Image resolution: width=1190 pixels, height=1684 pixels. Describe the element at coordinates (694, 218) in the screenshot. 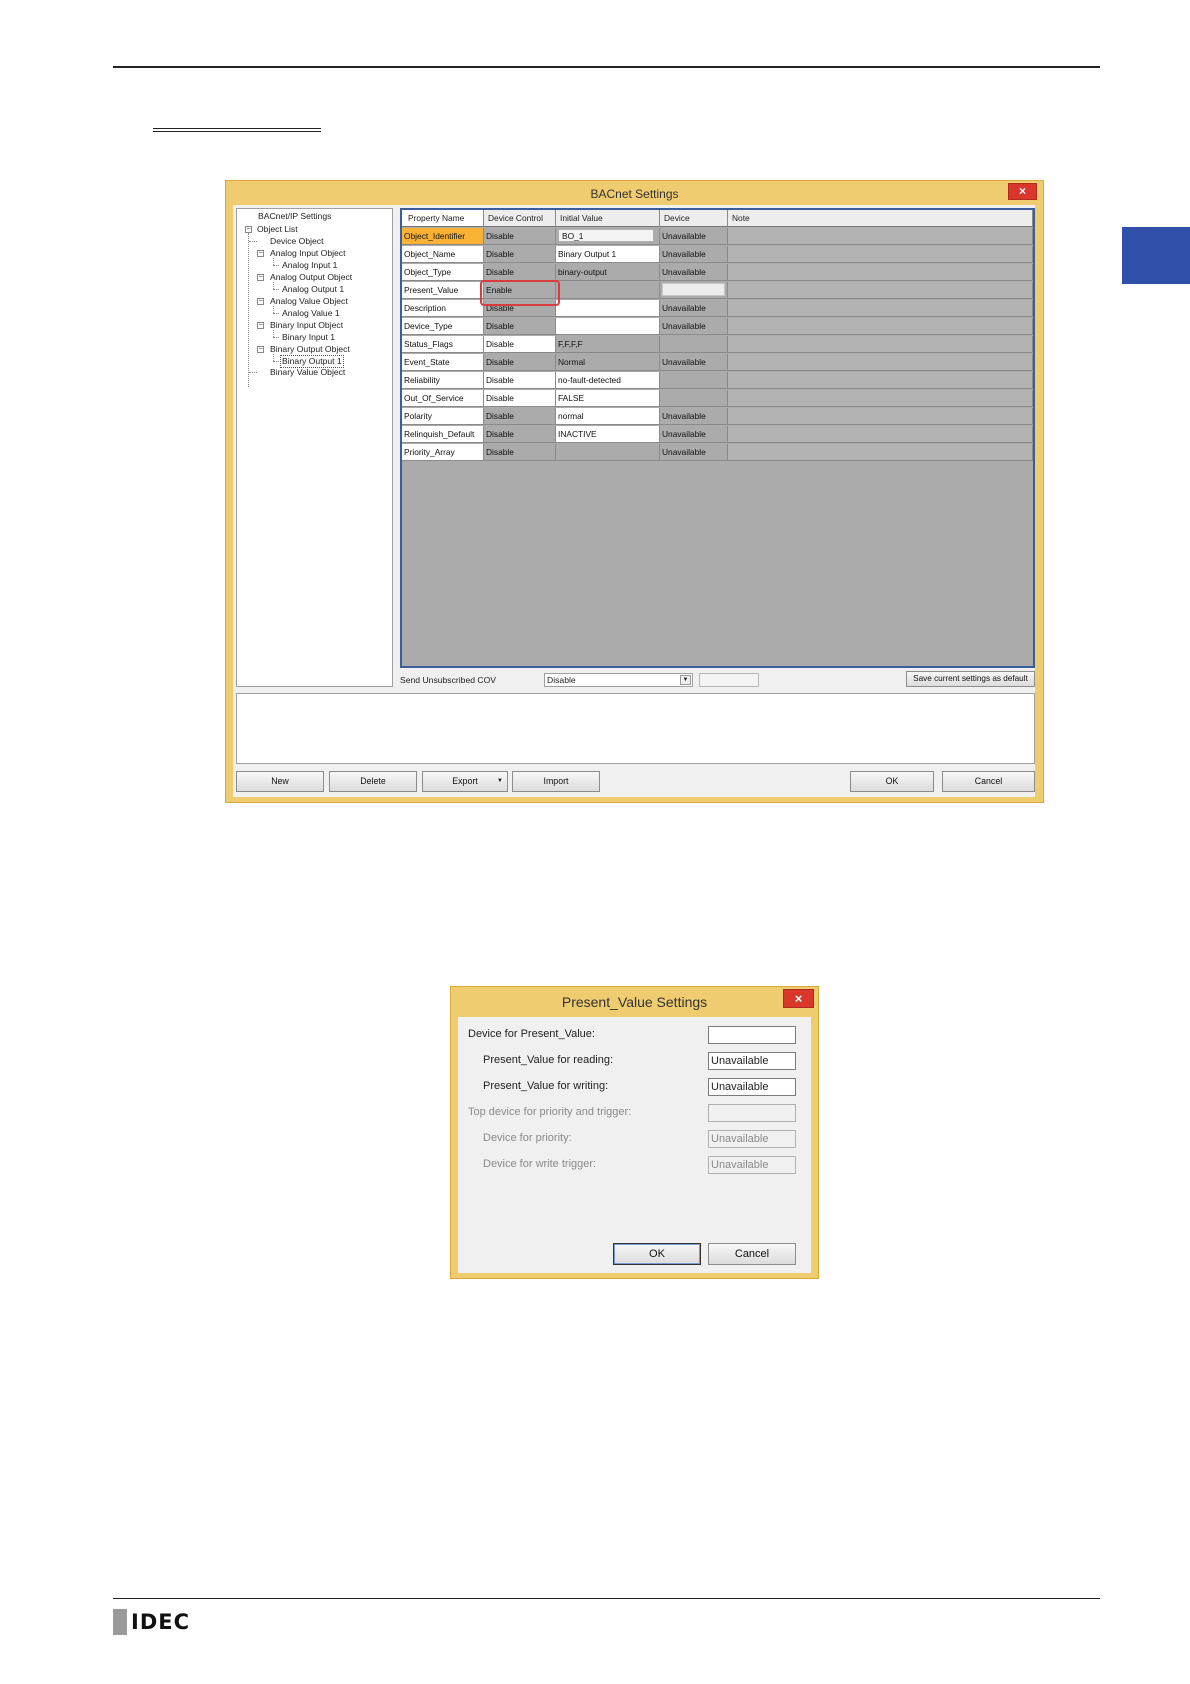

I see `header-device: Device` at that location.